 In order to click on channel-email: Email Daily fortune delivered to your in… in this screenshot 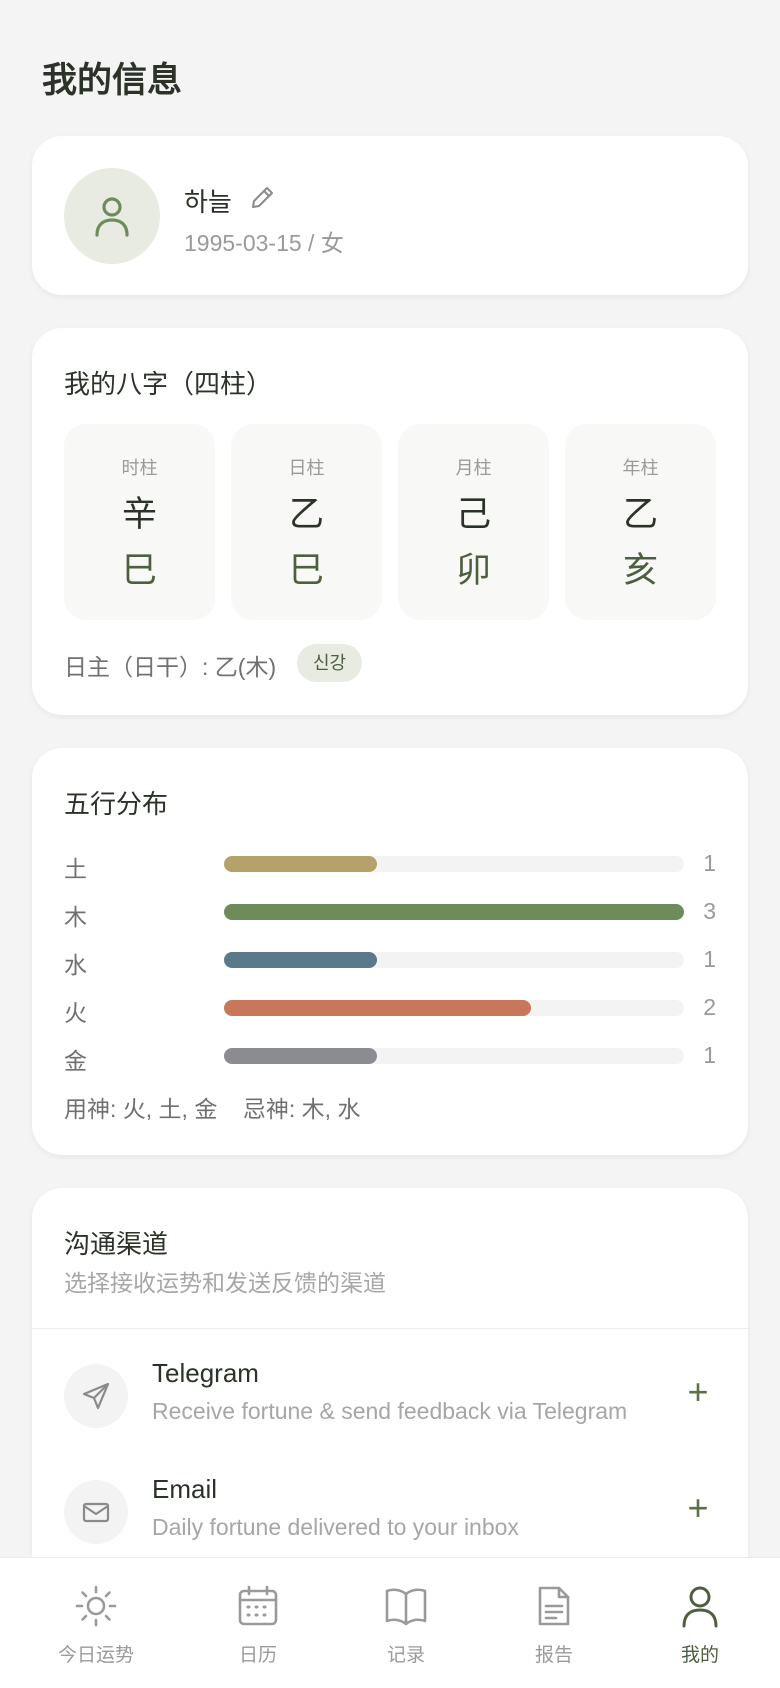, I will do `click(390, 1512)`.